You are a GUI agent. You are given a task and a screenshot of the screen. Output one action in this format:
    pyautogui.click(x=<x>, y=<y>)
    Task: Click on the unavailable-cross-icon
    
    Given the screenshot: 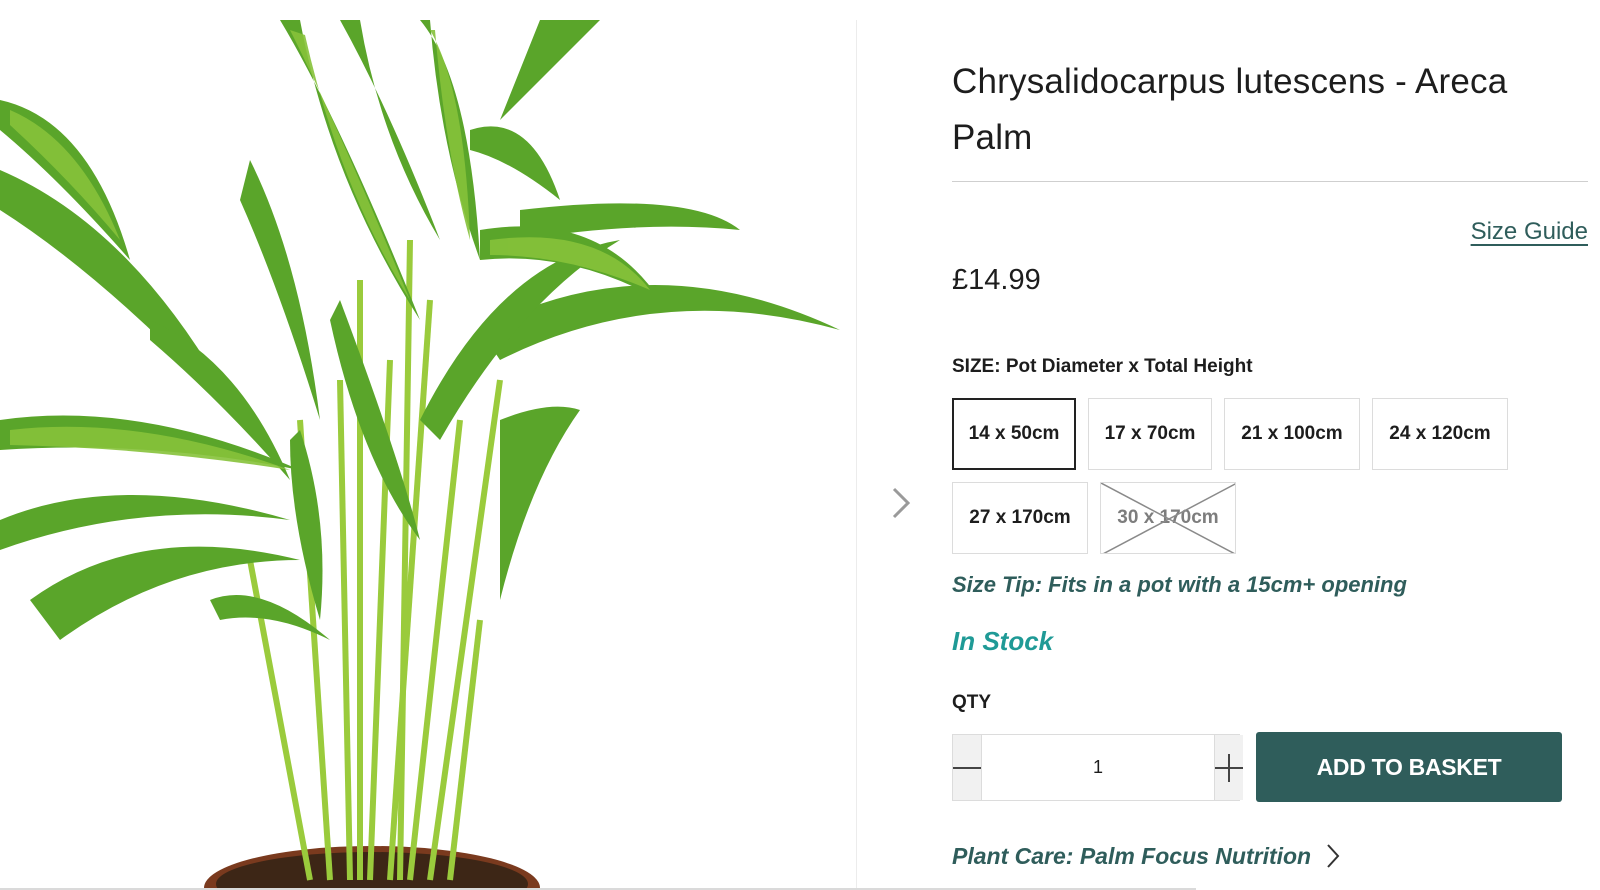 What is the action you would take?
    pyautogui.click(x=1168, y=518)
    